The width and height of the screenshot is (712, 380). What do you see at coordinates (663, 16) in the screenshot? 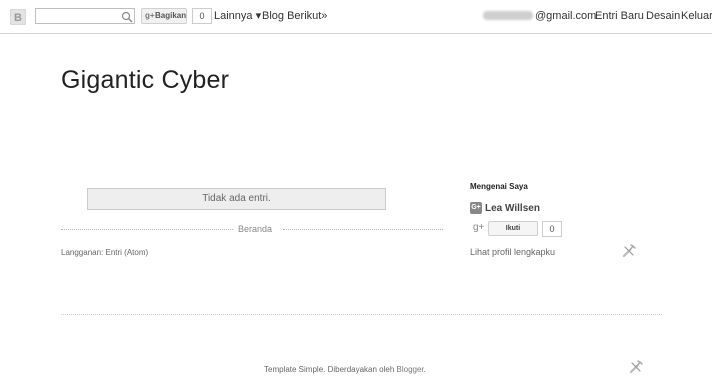
I see `design-link: Desain` at bounding box center [663, 16].